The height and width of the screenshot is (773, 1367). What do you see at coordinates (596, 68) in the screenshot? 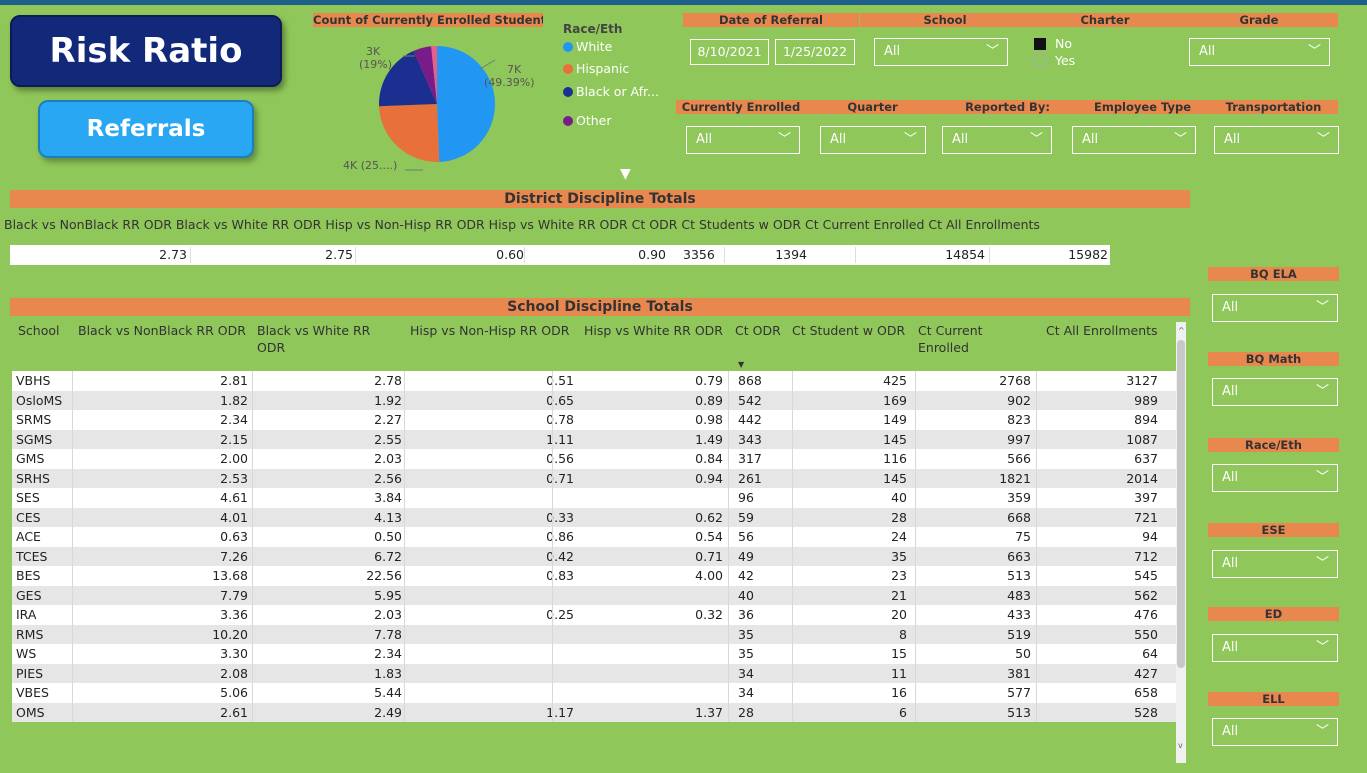
I see `legend-item-hispanic: Hispanic` at bounding box center [596, 68].